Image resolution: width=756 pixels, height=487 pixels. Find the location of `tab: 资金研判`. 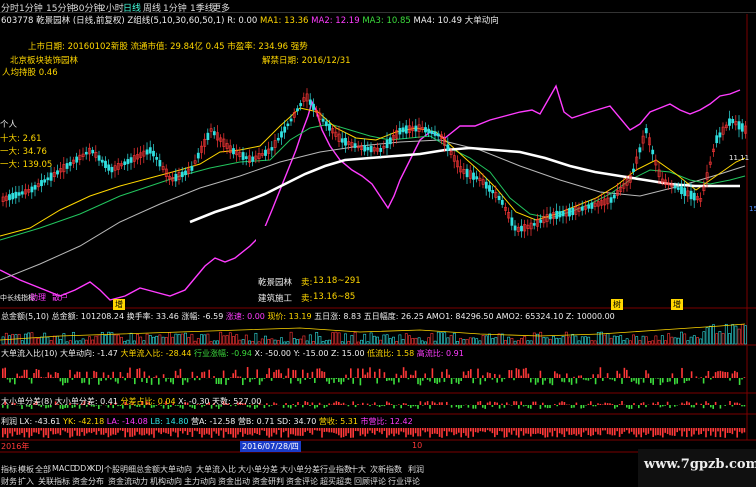

tab: 资金研判 is located at coordinates (268, 481).